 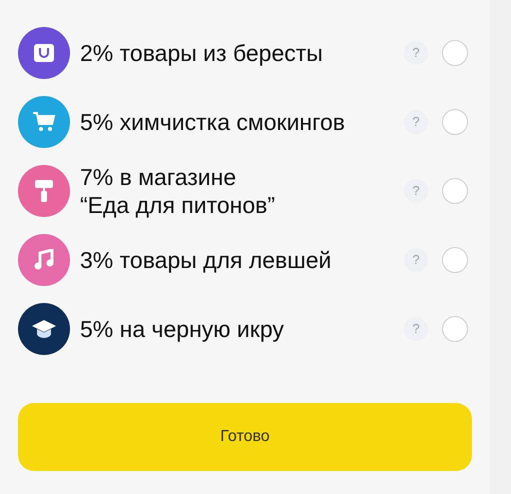 What do you see at coordinates (182, 329) in the screenshot?
I see `option-label: 5% на черную икру` at bounding box center [182, 329].